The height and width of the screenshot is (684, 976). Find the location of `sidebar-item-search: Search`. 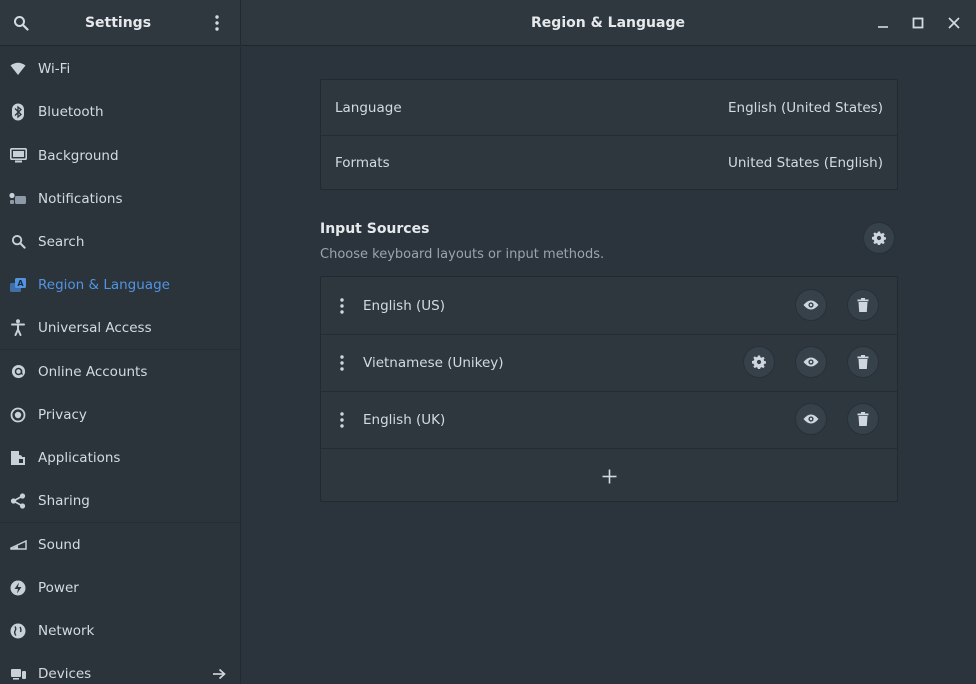

sidebar-item-search: Search is located at coordinates (120, 241).